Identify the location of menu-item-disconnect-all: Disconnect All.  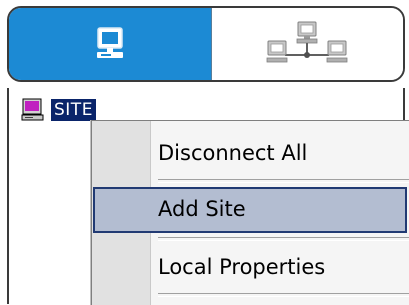
(250, 153).